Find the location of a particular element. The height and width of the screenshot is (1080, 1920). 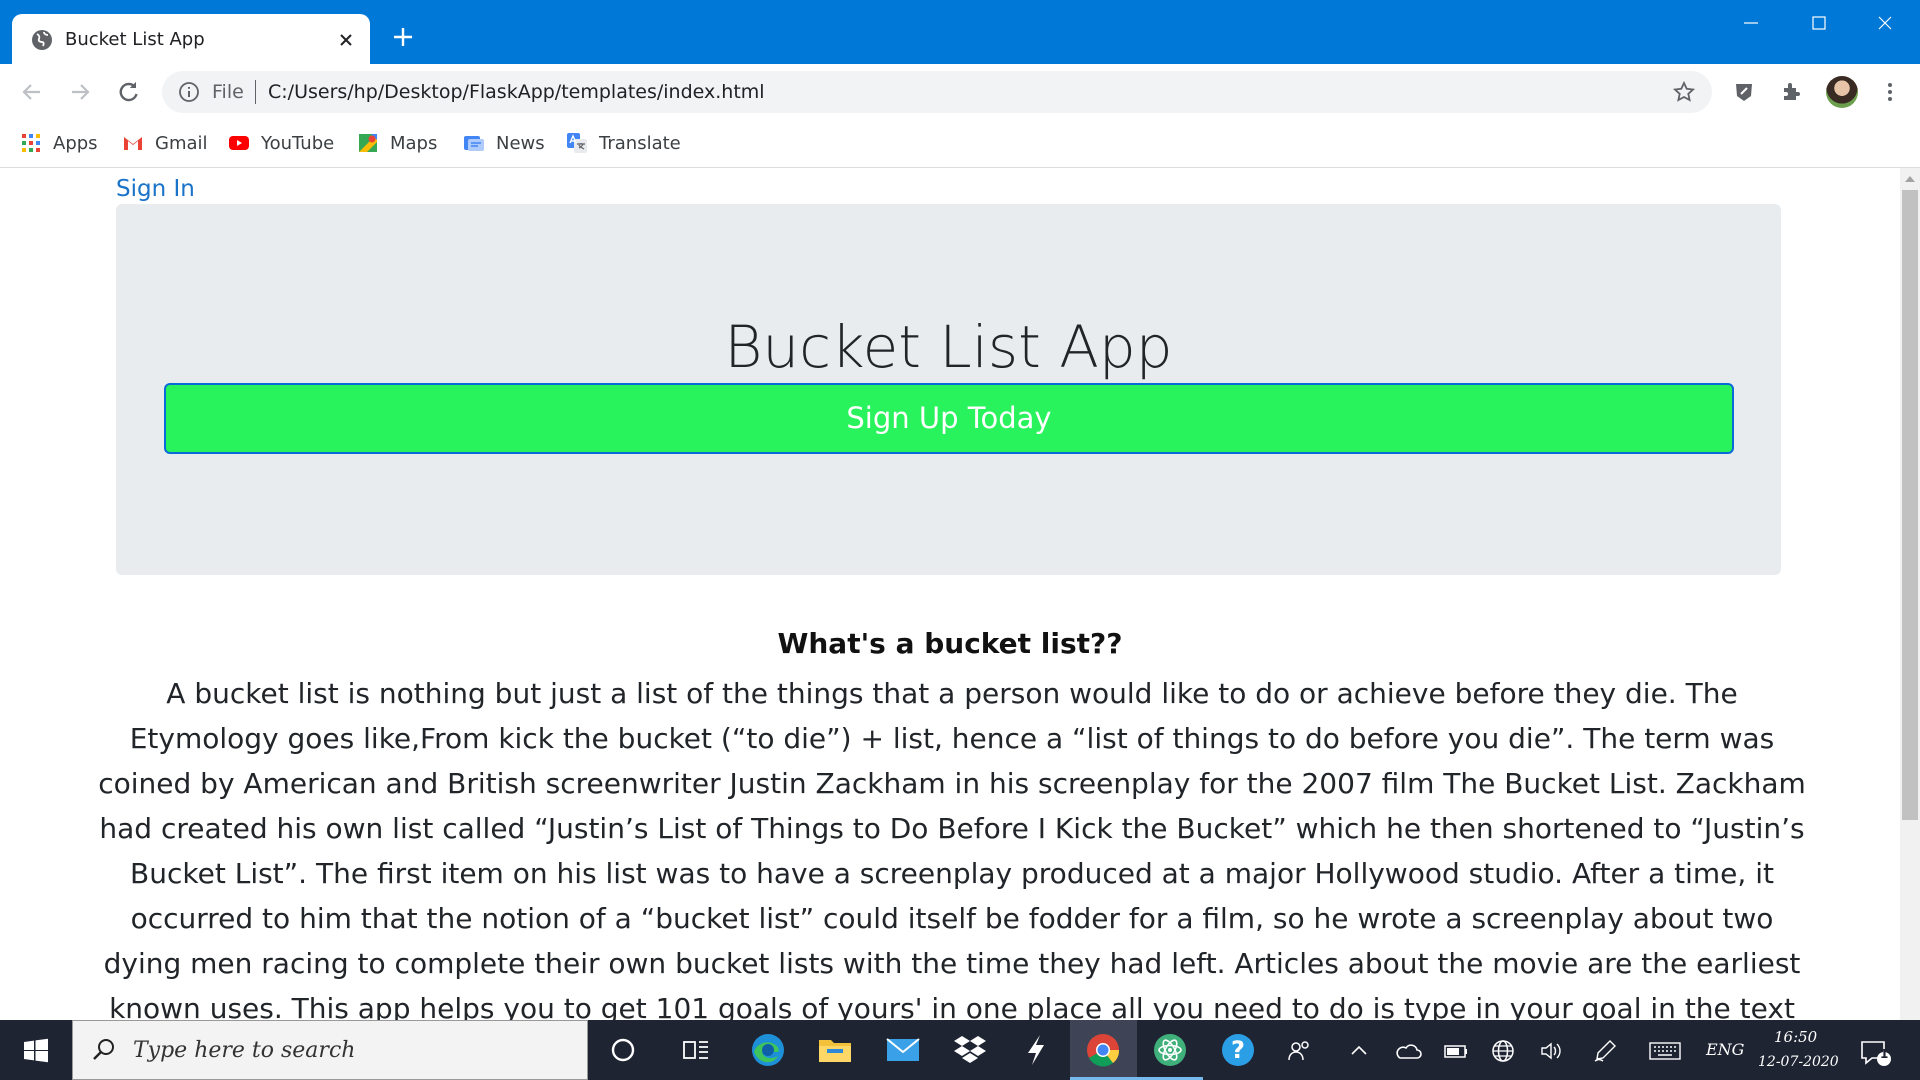

bookmark-news: News is located at coordinates (504, 143).